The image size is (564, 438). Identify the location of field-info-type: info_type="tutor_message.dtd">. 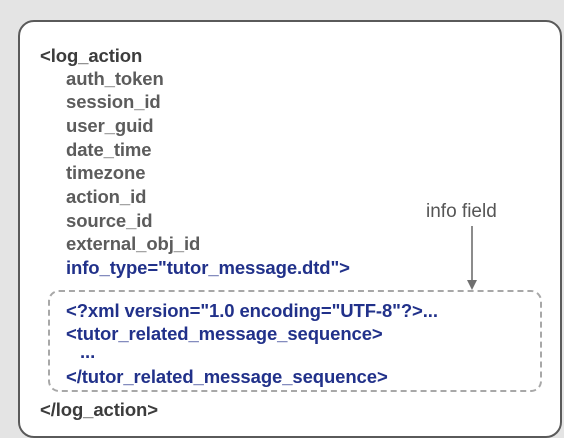
(208, 267).